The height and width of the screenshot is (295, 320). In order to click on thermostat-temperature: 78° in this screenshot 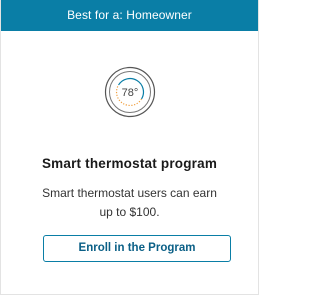, I will do `click(130, 93)`.